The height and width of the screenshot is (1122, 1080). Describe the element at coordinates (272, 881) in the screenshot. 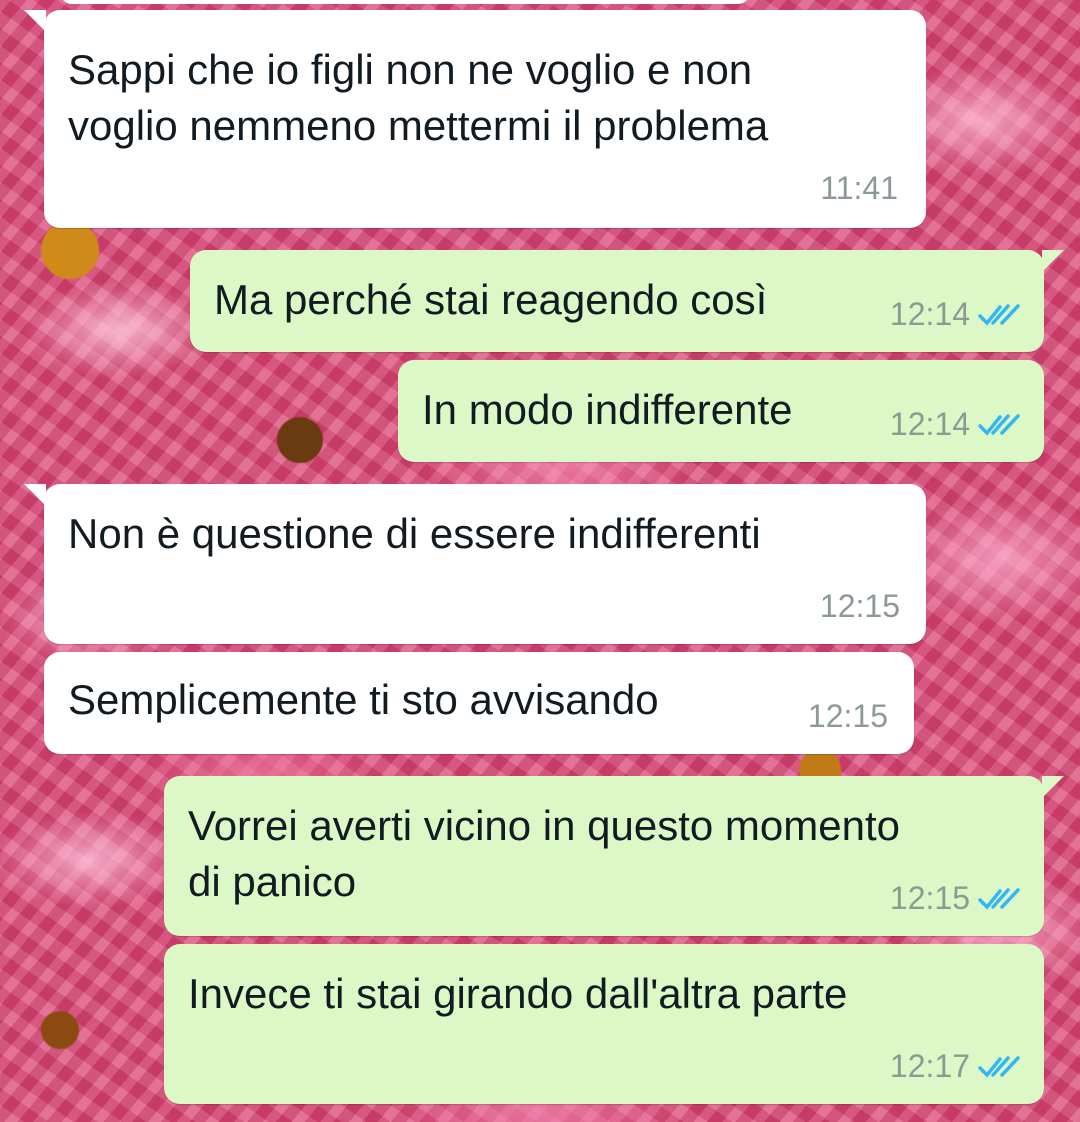

I see `message-text-line: di panico` at that location.